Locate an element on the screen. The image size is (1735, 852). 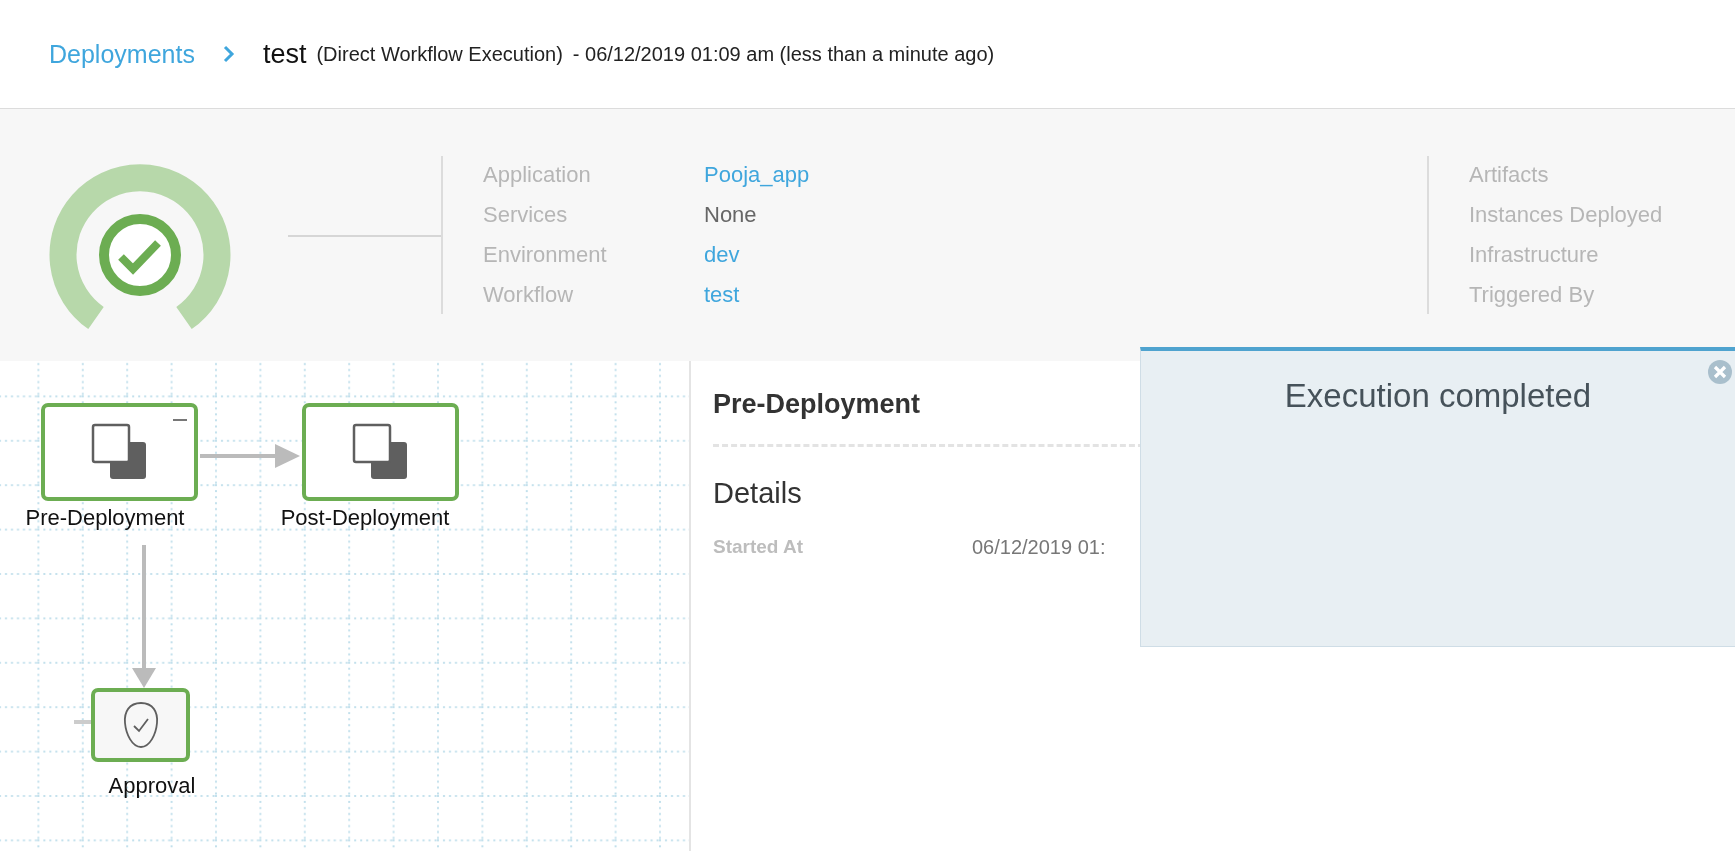
field-label: Triggered By is located at coordinates (1532, 295).